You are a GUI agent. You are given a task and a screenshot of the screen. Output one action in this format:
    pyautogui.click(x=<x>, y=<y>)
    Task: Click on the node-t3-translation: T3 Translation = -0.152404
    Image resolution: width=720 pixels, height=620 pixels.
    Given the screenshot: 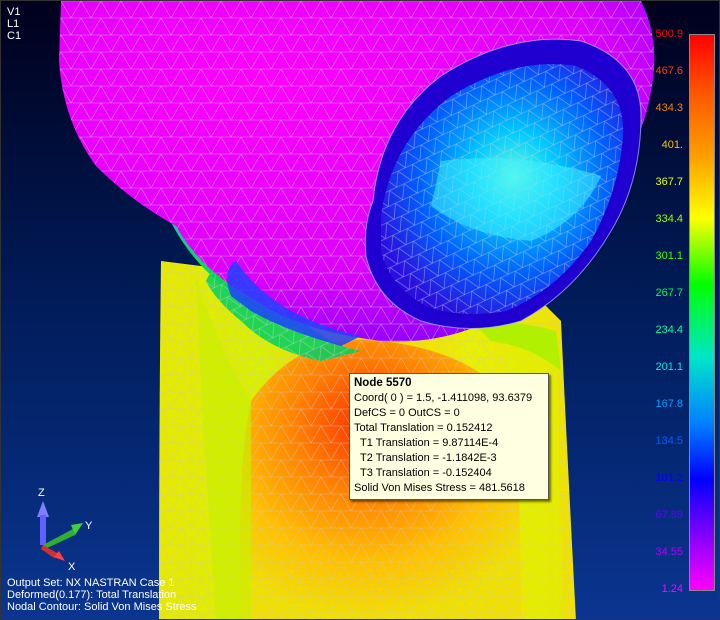 What is the action you would take?
    pyautogui.click(x=426, y=473)
    